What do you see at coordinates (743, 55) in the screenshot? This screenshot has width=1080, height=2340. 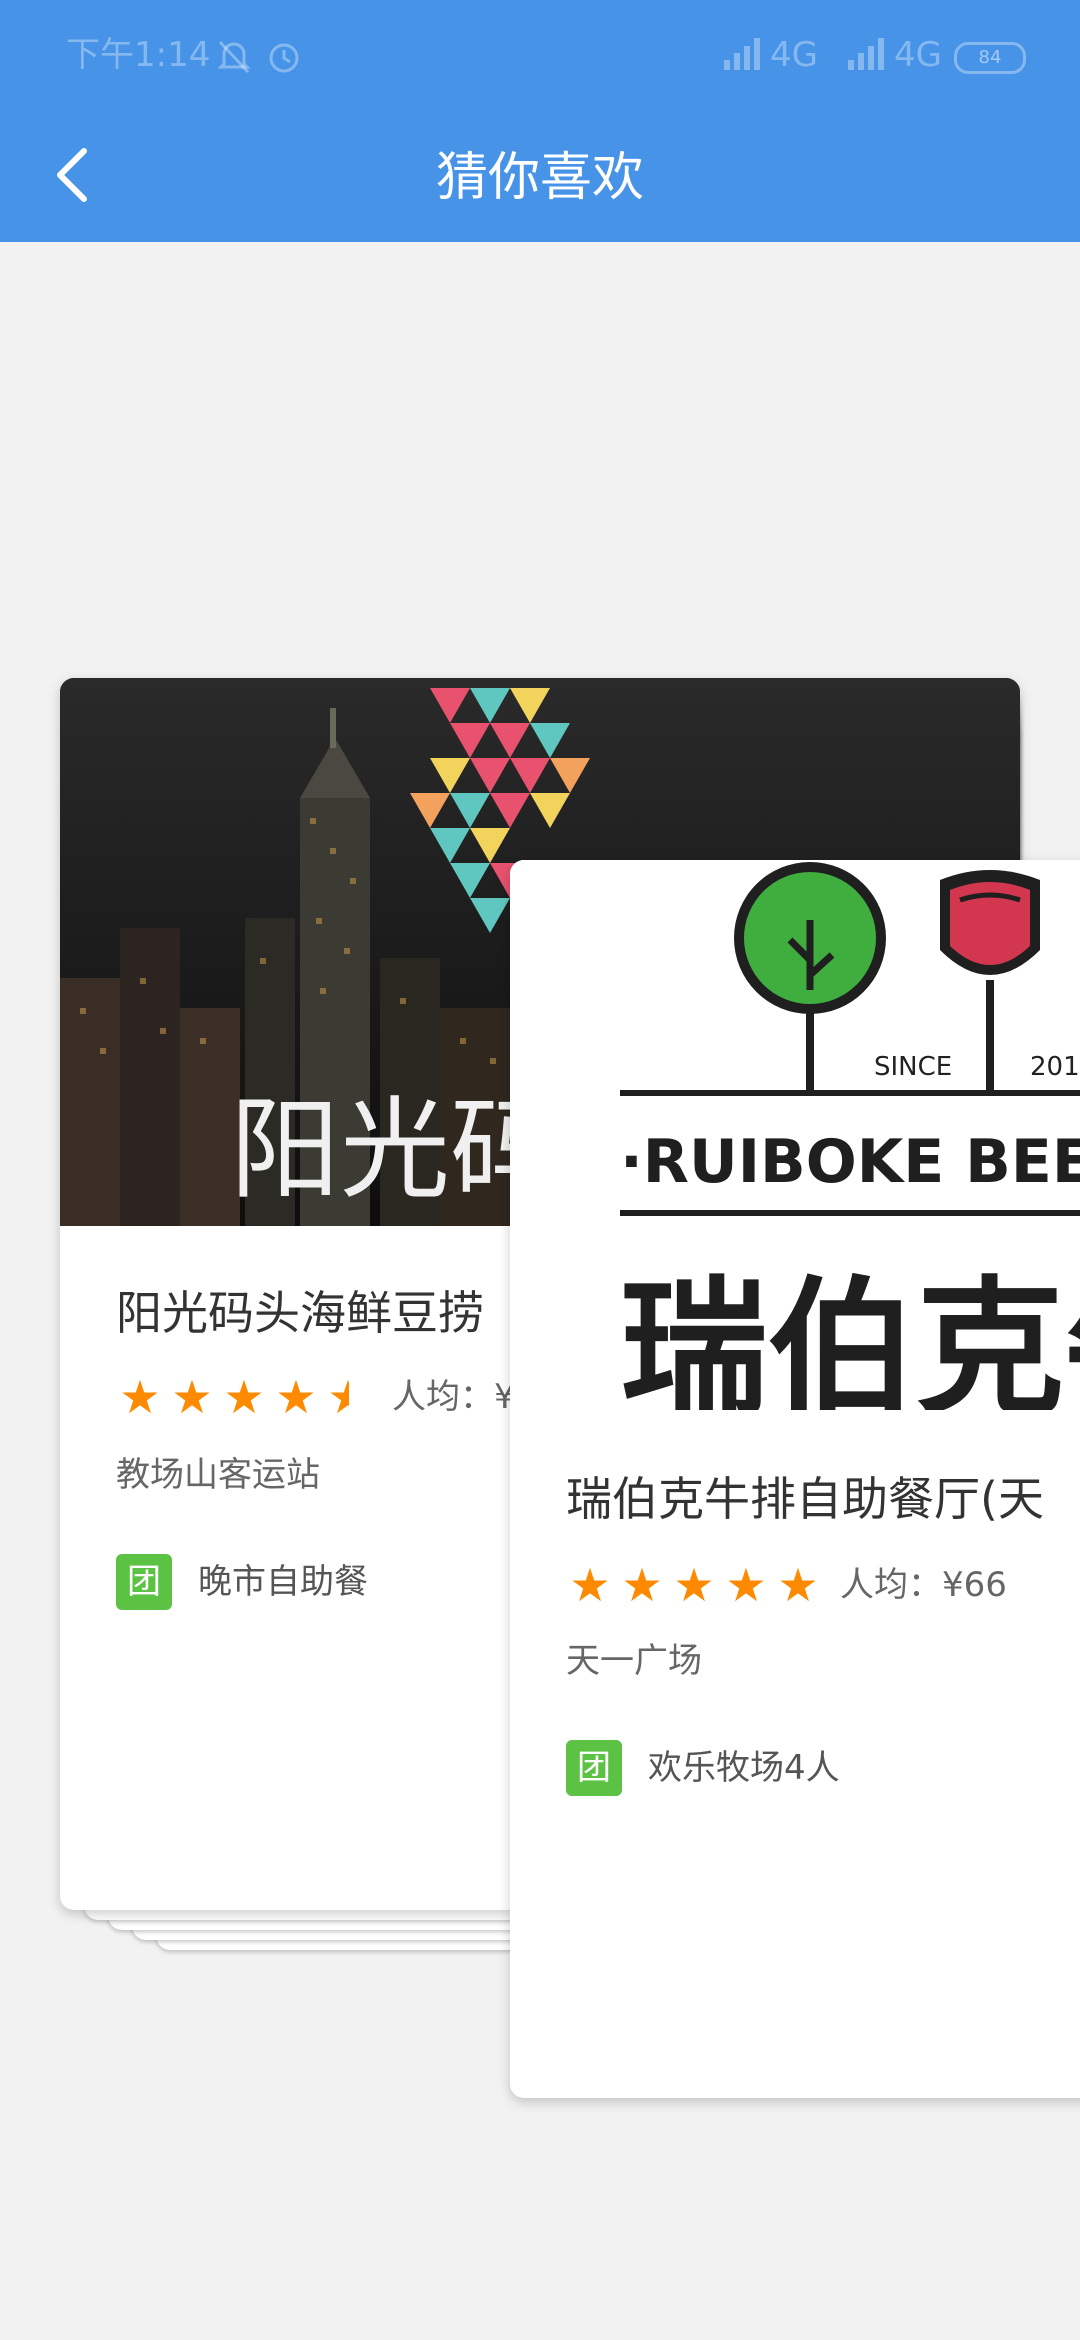 I see `signal-icon` at bounding box center [743, 55].